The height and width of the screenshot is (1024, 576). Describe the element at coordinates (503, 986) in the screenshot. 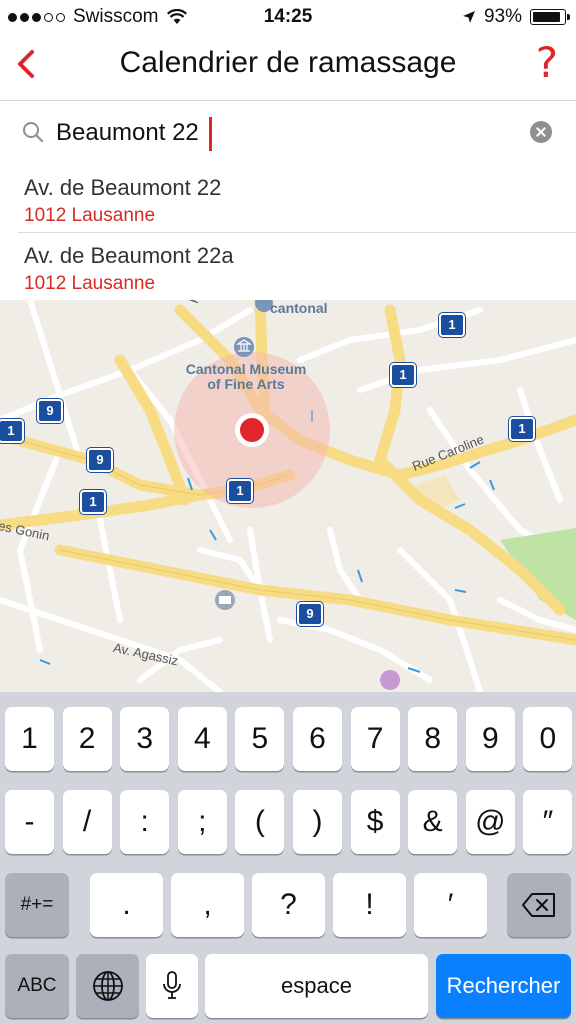

I see `key-search: Rechercher` at that location.